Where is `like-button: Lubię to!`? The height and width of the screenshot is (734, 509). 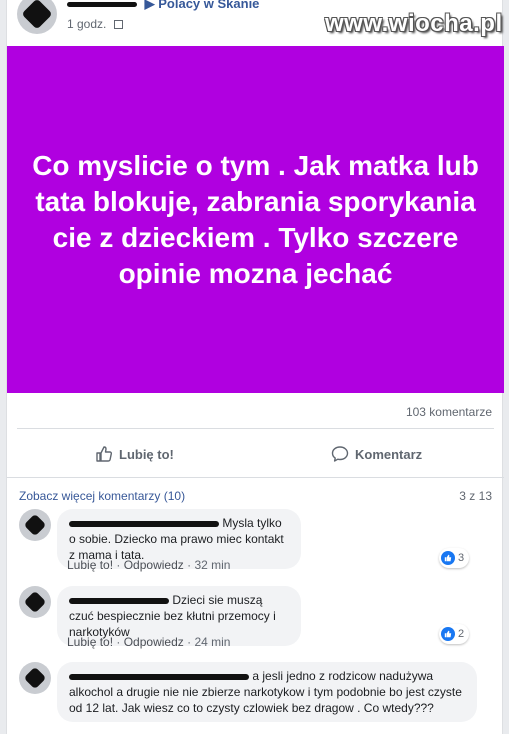 like-button: Lubię to! is located at coordinates (134, 454).